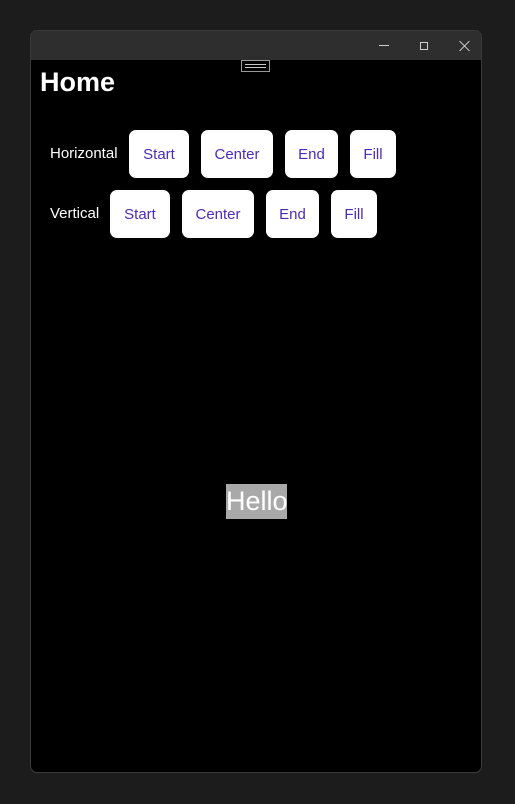 The height and width of the screenshot is (804, 515). Describe the element at coordinates (354, 214) in the screenshot. I see `vertical-fill-button: Fill` at that location.